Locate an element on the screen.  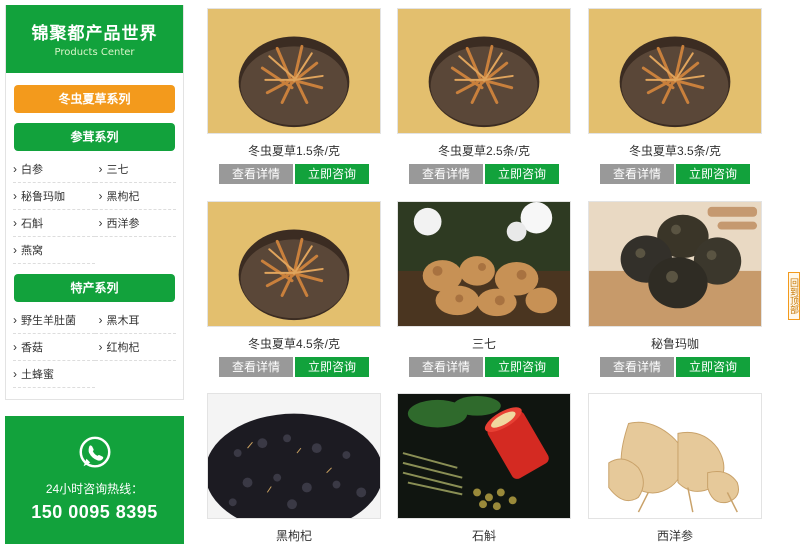
product-image-dendrobium is located at coordinates (484, 456).